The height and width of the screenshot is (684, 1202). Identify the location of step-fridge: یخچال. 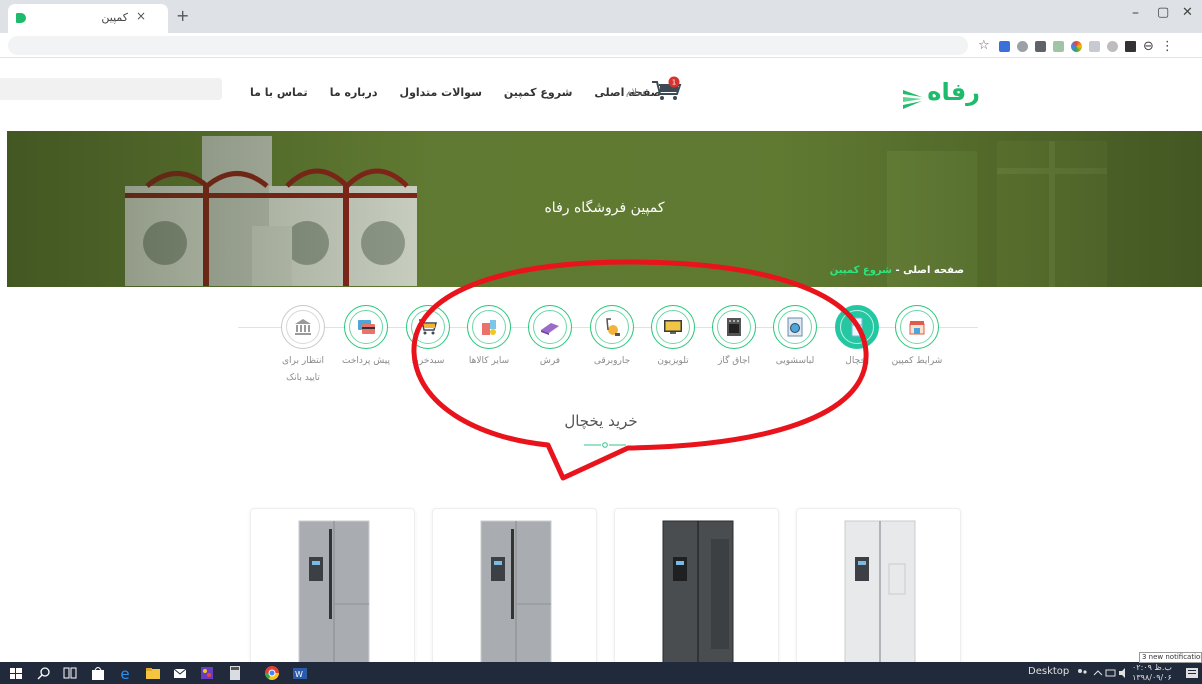
(857, 337).